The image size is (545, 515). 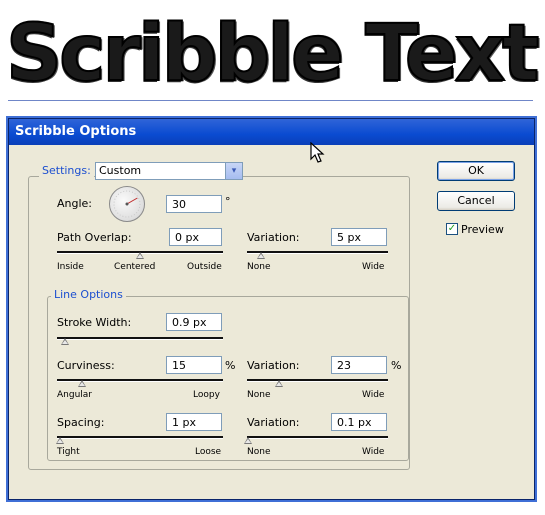 What do you see at coordinates (206, 395) in the screenshot?
I see `loopy-label: Loopy` at bounding box center [206, 395].